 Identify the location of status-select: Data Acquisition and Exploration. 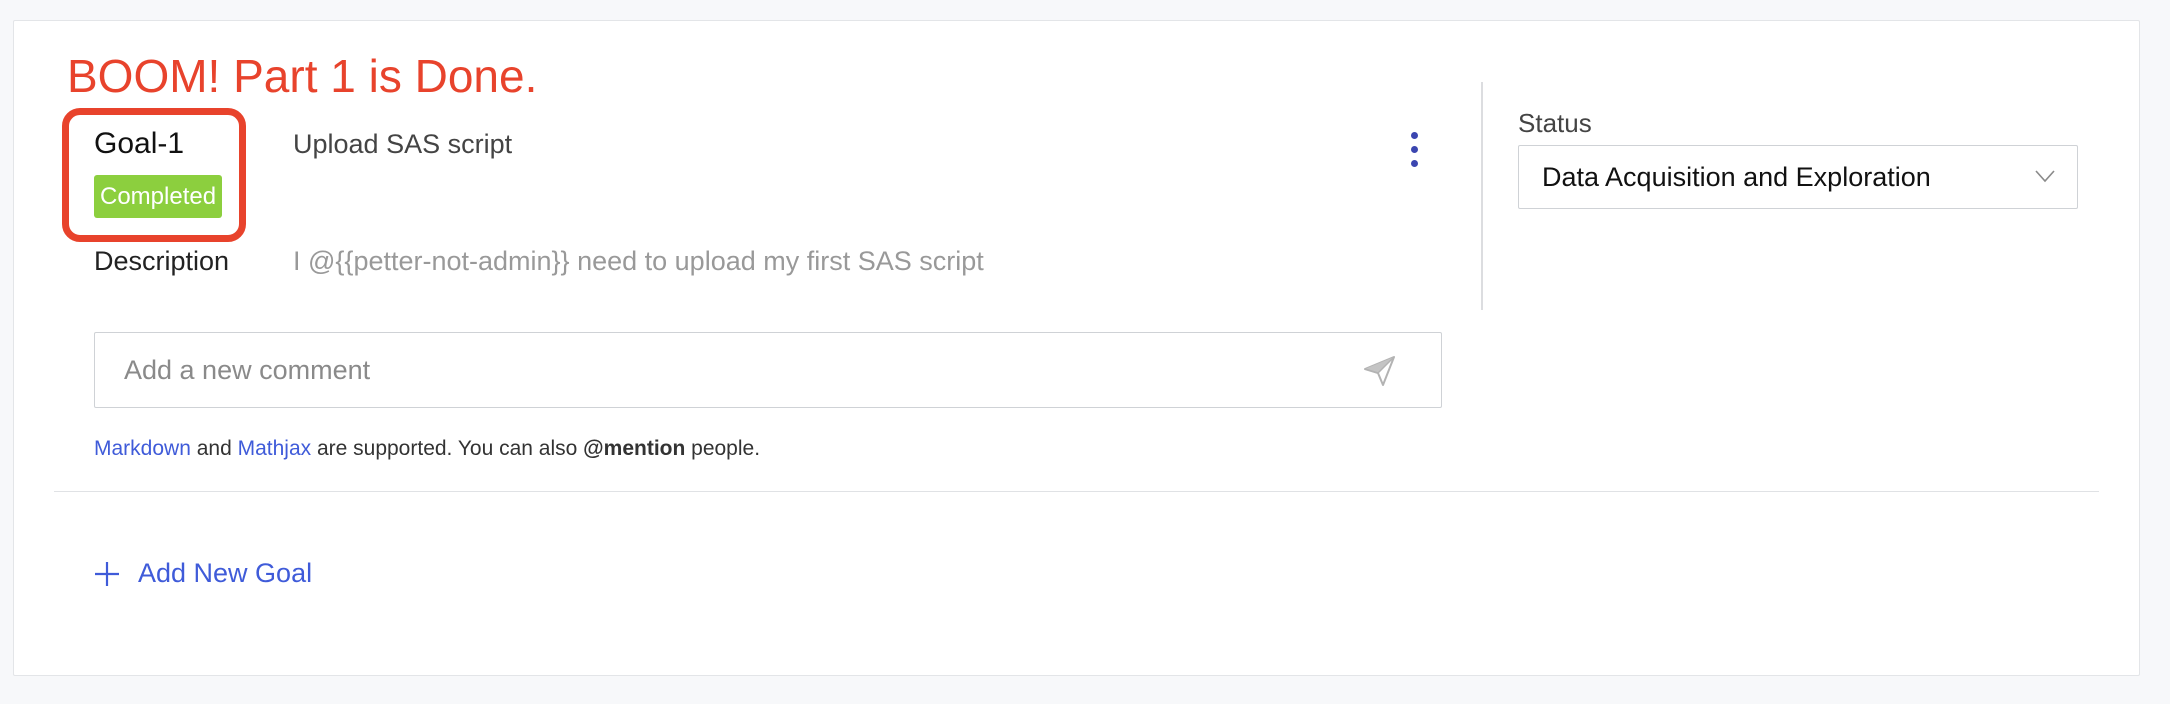
(1798, 177).